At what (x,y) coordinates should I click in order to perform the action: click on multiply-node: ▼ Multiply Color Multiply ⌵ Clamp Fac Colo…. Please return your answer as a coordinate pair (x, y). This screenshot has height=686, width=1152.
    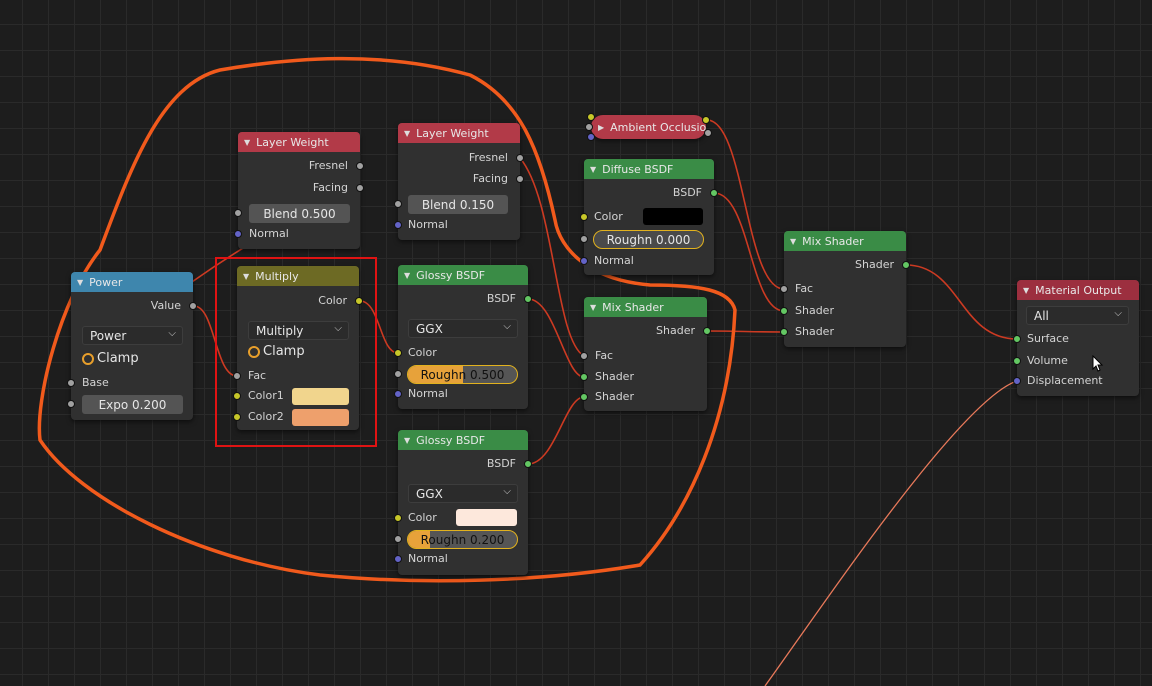
    Looking at the image, I should click on (298, 348).